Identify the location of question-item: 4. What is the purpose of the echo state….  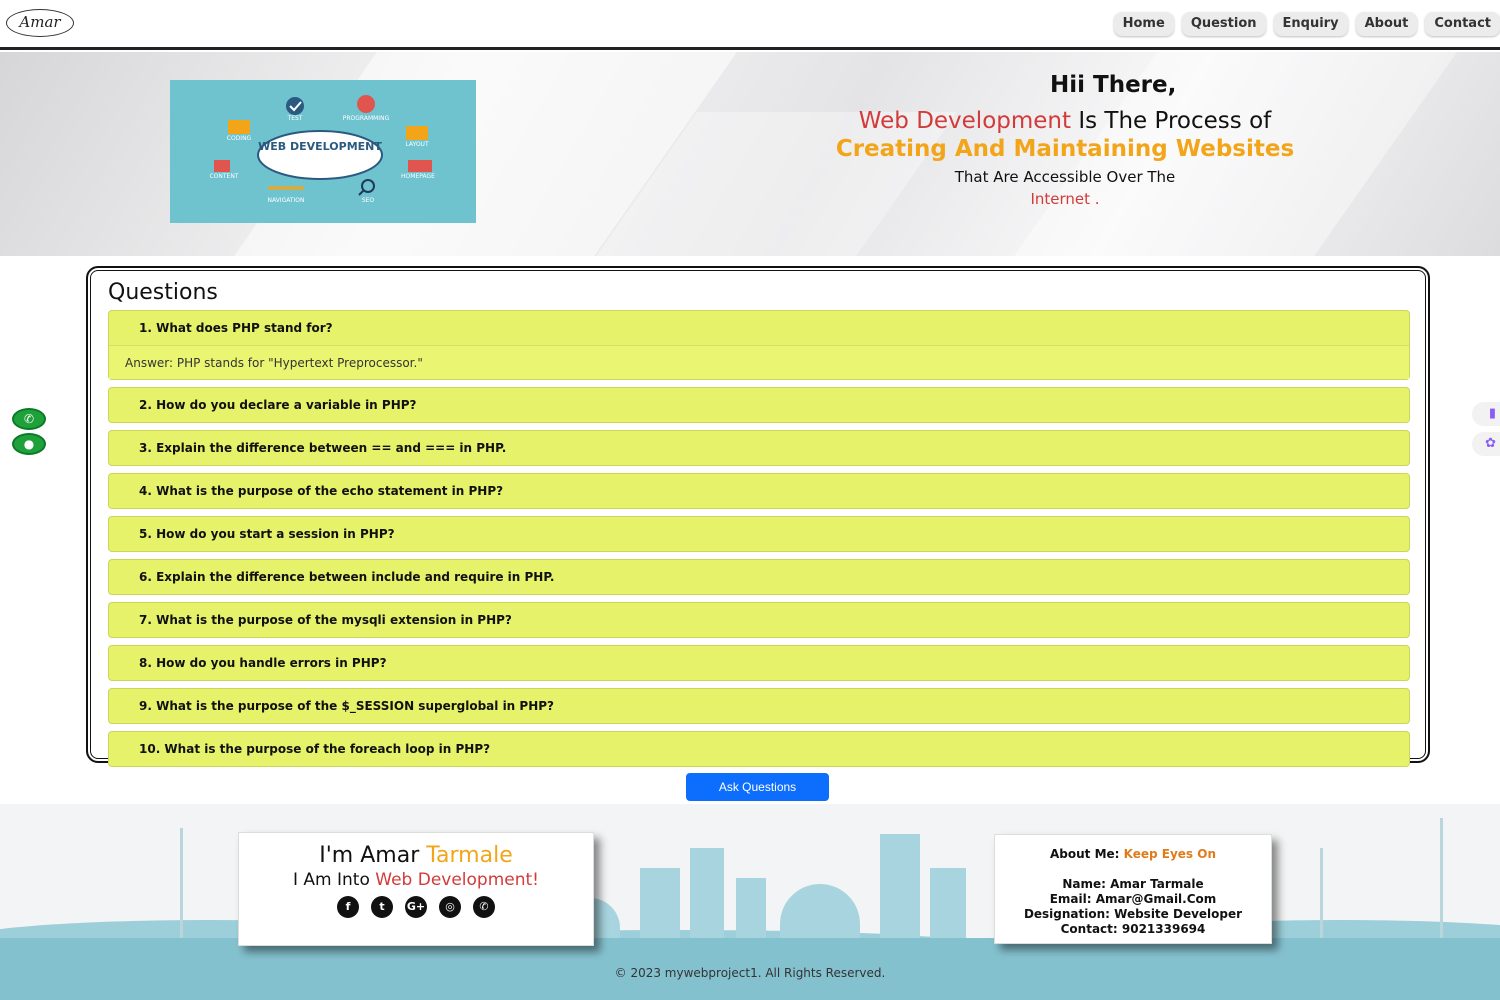
(759, 491).